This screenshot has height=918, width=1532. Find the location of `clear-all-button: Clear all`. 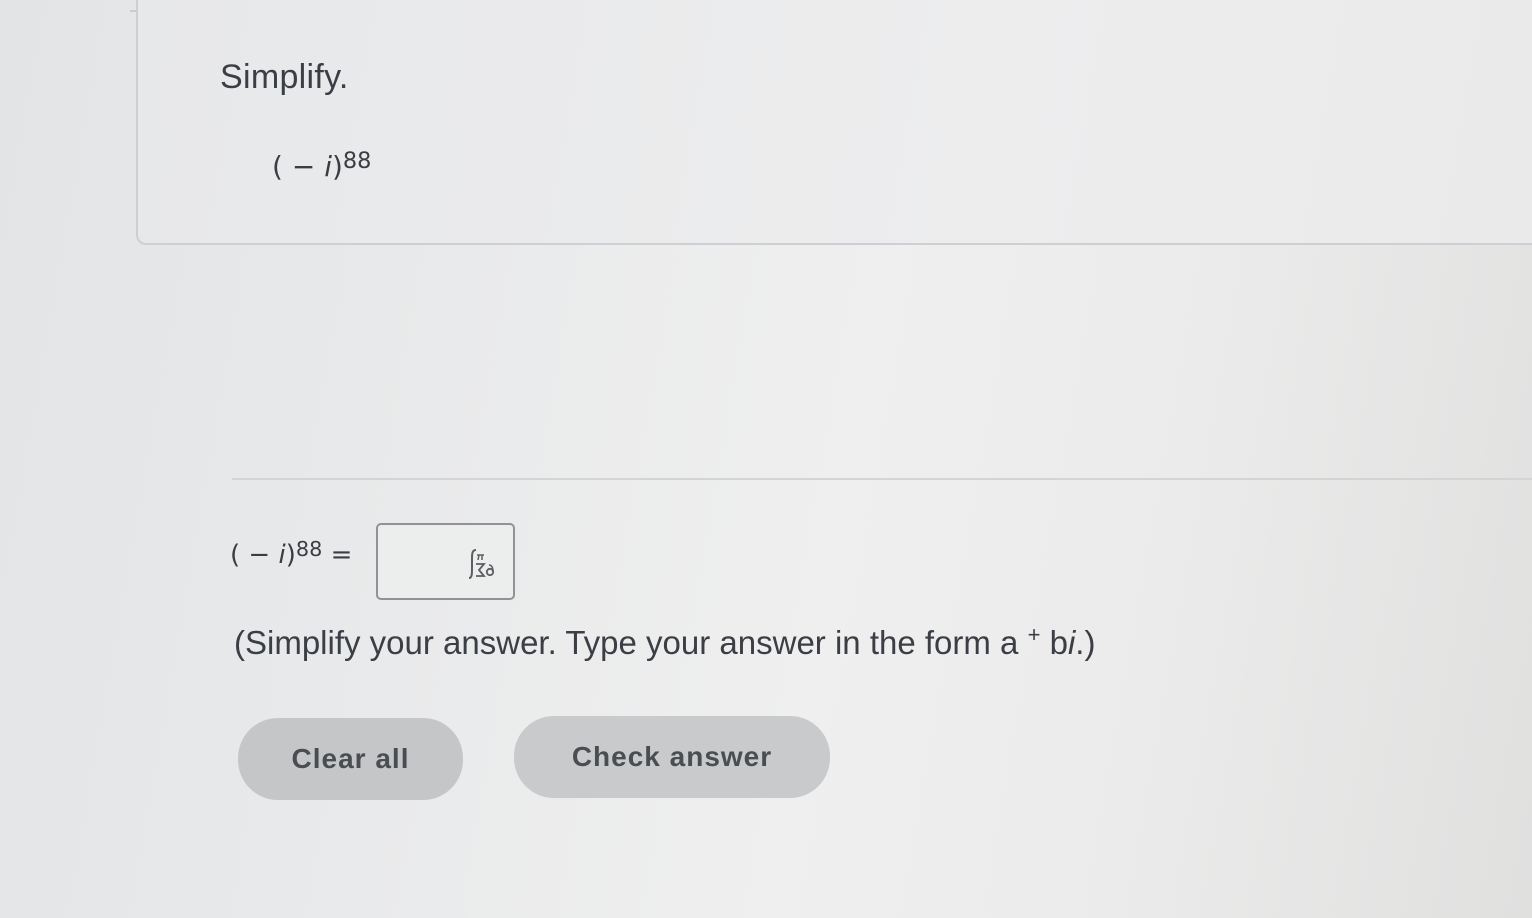

clear-all-button: Clear all is located at coordinates (350, 759).